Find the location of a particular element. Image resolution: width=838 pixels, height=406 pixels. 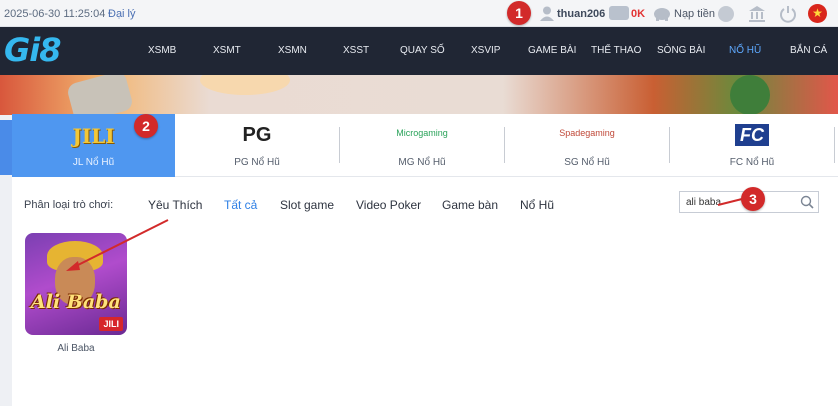

filter-label: Phân loại trò chơi: is located at coordinates (69, 205).